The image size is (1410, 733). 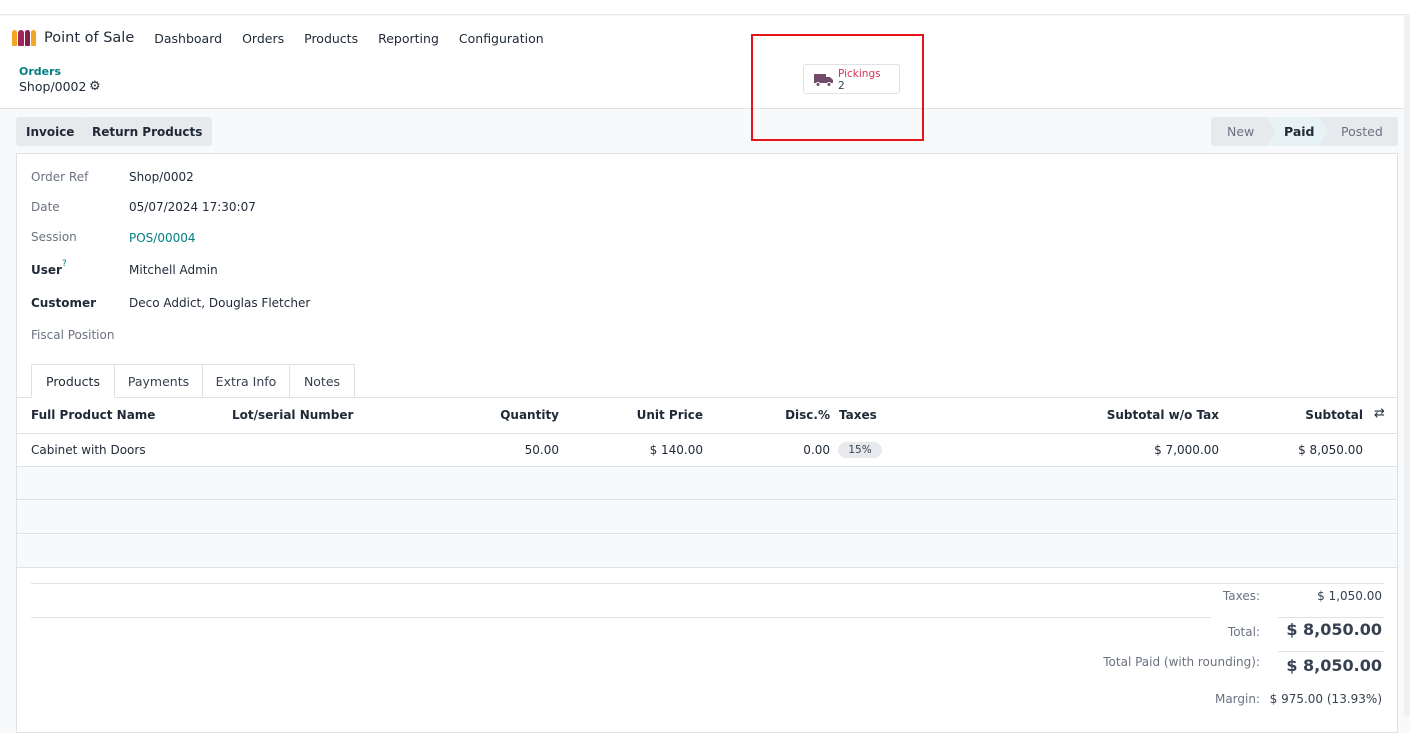 I want to click on tab-notes: Notes, so click(x=322, y=381).